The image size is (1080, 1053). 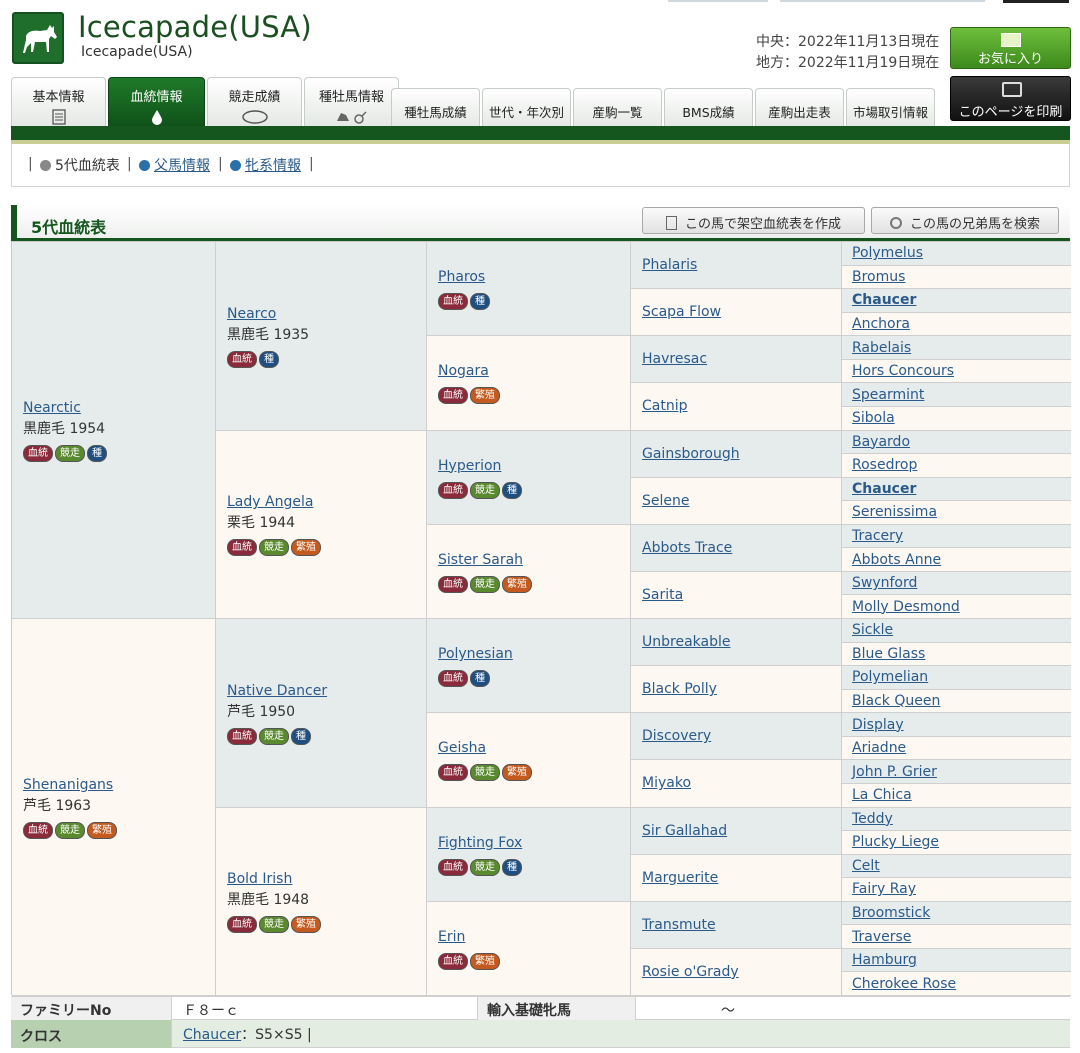 What do you see at coordinates (961, 418) in the screenshot?
I see `horse-link: Sibola` at bounding box center [961, 418].